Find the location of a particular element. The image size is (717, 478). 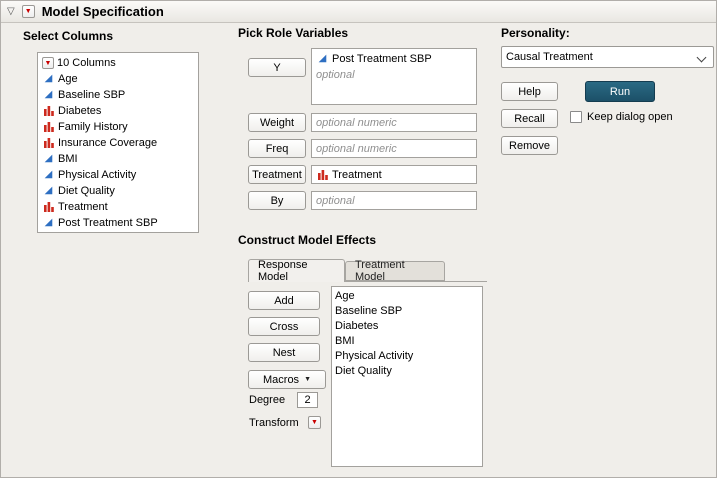

column-label: Insurance Coverage is located at coordinates (108, 143).